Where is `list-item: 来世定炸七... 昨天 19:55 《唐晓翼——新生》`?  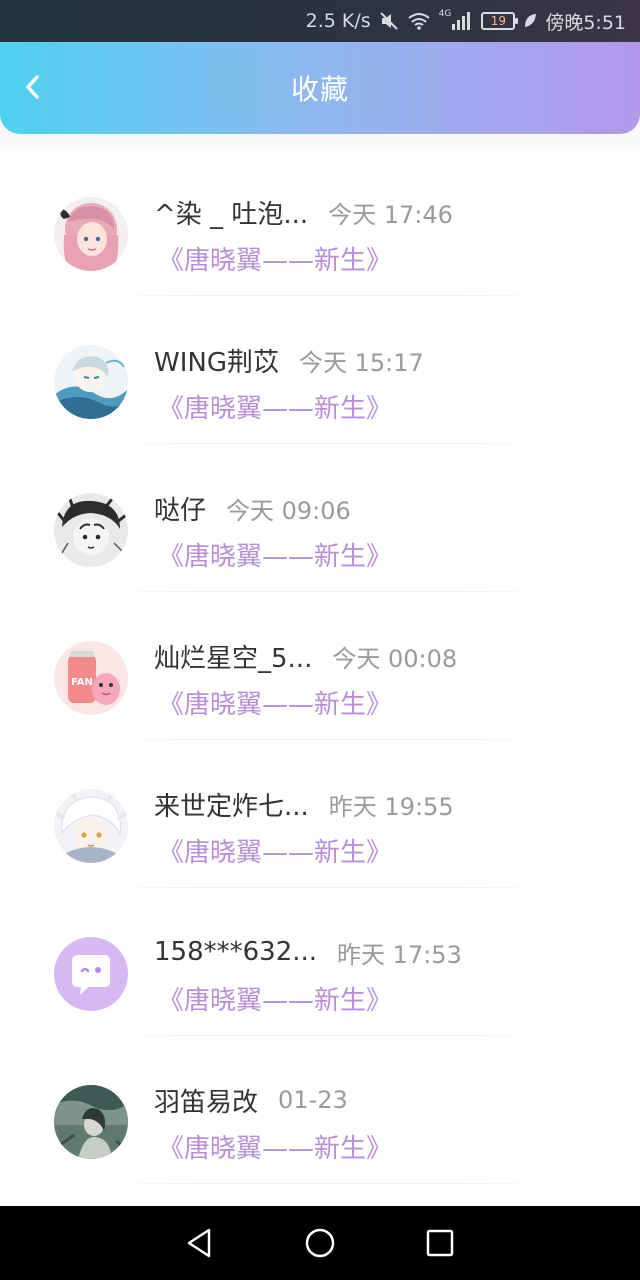
list-item: 来世定炸七... 昨天 19:55 《唐晓翼——新生》 is located at coordinates (320, 814).